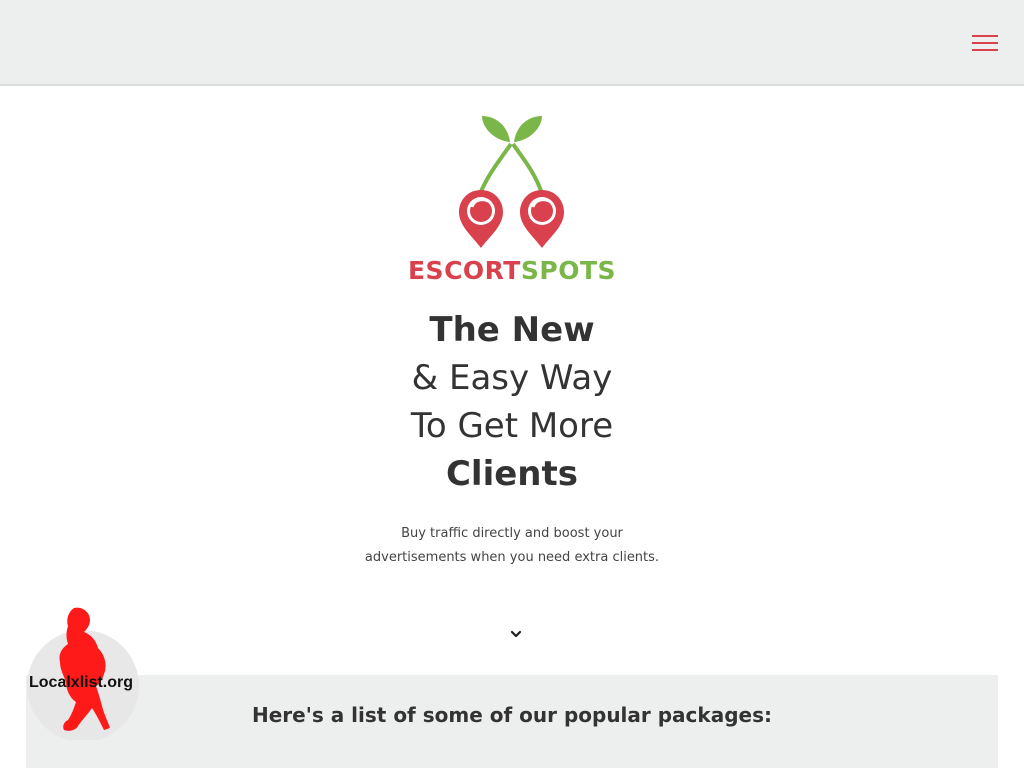 This screenshot has width=1024, height=768. Describe the element at coordinates (511, 474) in the screenshot. I see `hero-headline-line-4: Clients` at that location.